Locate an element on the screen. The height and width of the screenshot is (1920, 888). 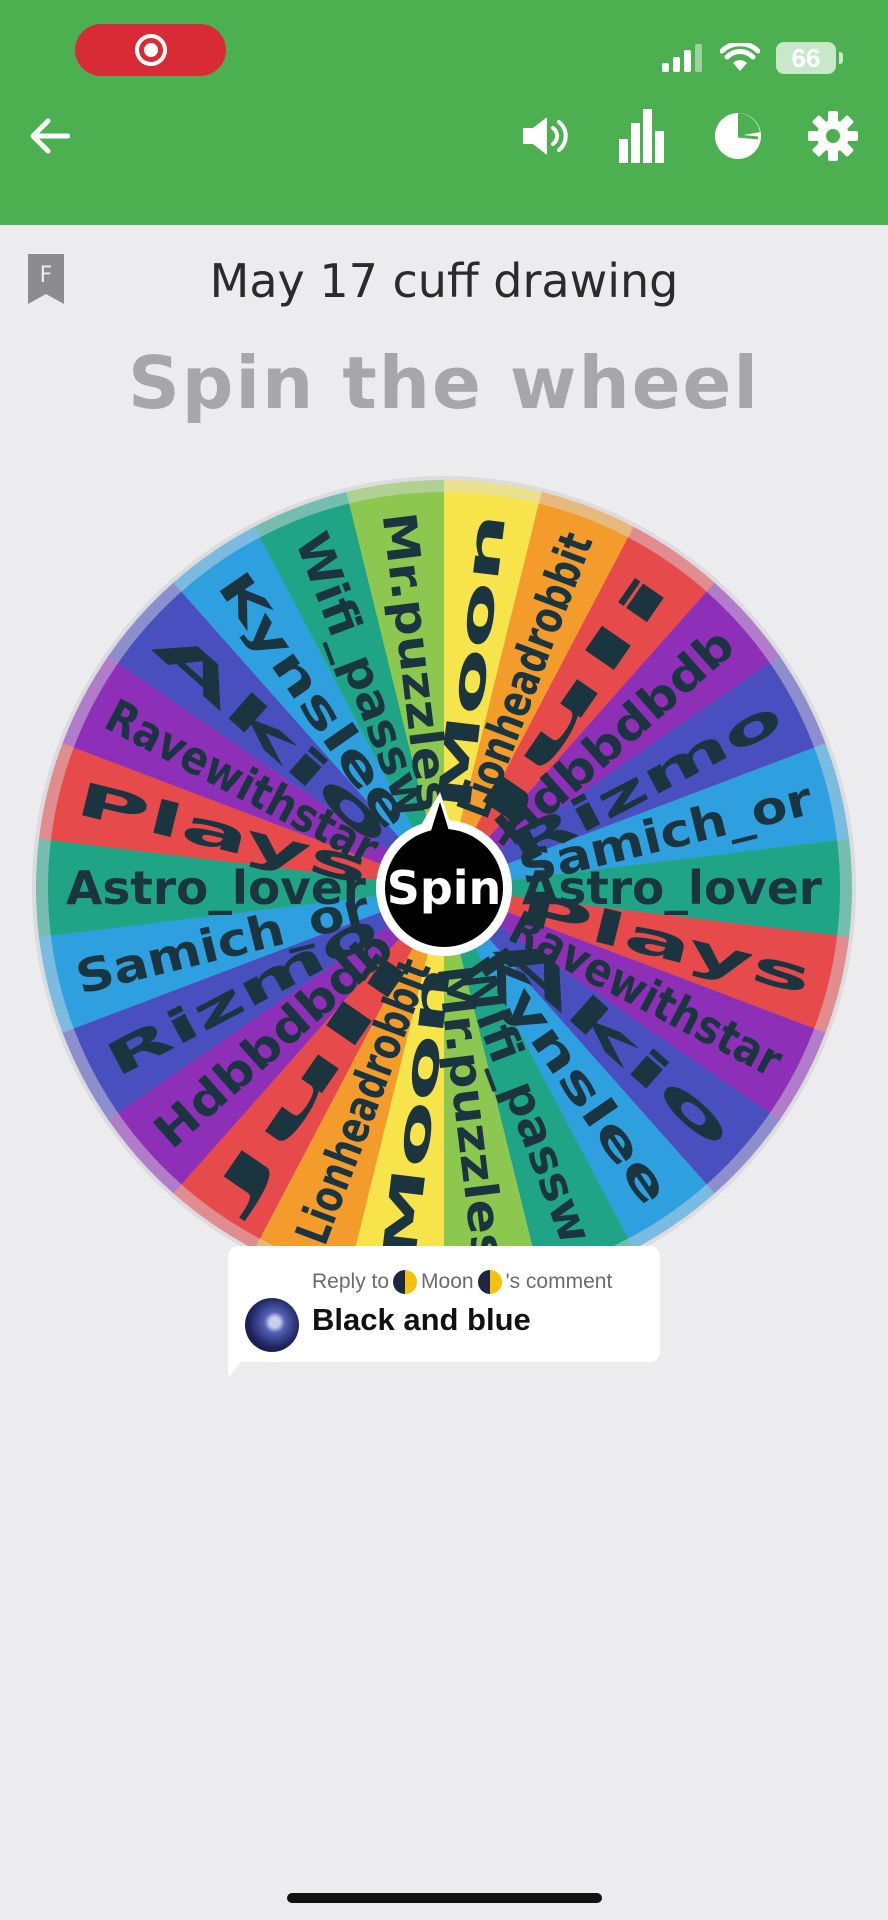
reply-text: Black and blue is located at coordinates (421, 1319).